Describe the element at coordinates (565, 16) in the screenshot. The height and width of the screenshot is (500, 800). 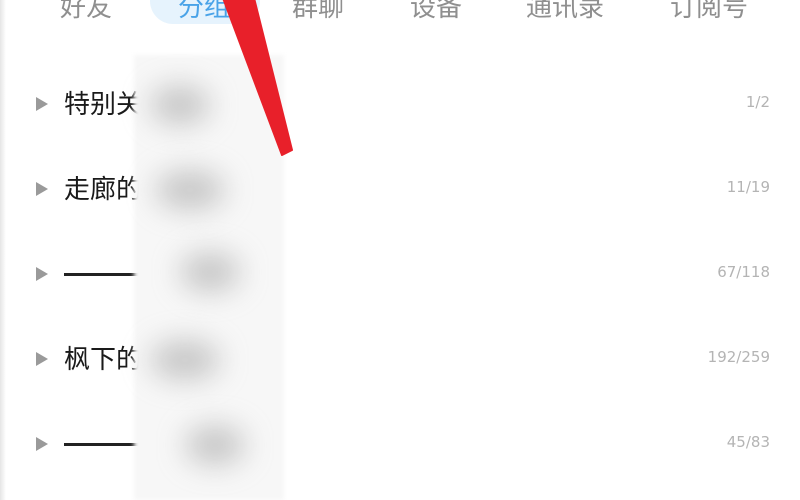
I see `tab-address-book: 通讯录` at that location.